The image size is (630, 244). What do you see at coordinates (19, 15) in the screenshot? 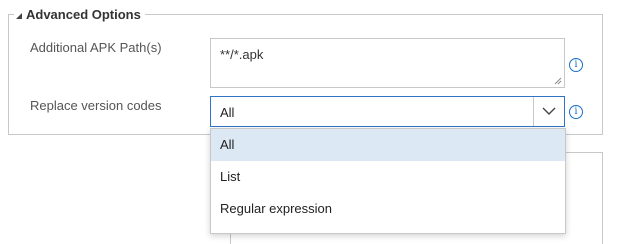
I see `caret-expanded-icon` at bounding box center [19, 15].